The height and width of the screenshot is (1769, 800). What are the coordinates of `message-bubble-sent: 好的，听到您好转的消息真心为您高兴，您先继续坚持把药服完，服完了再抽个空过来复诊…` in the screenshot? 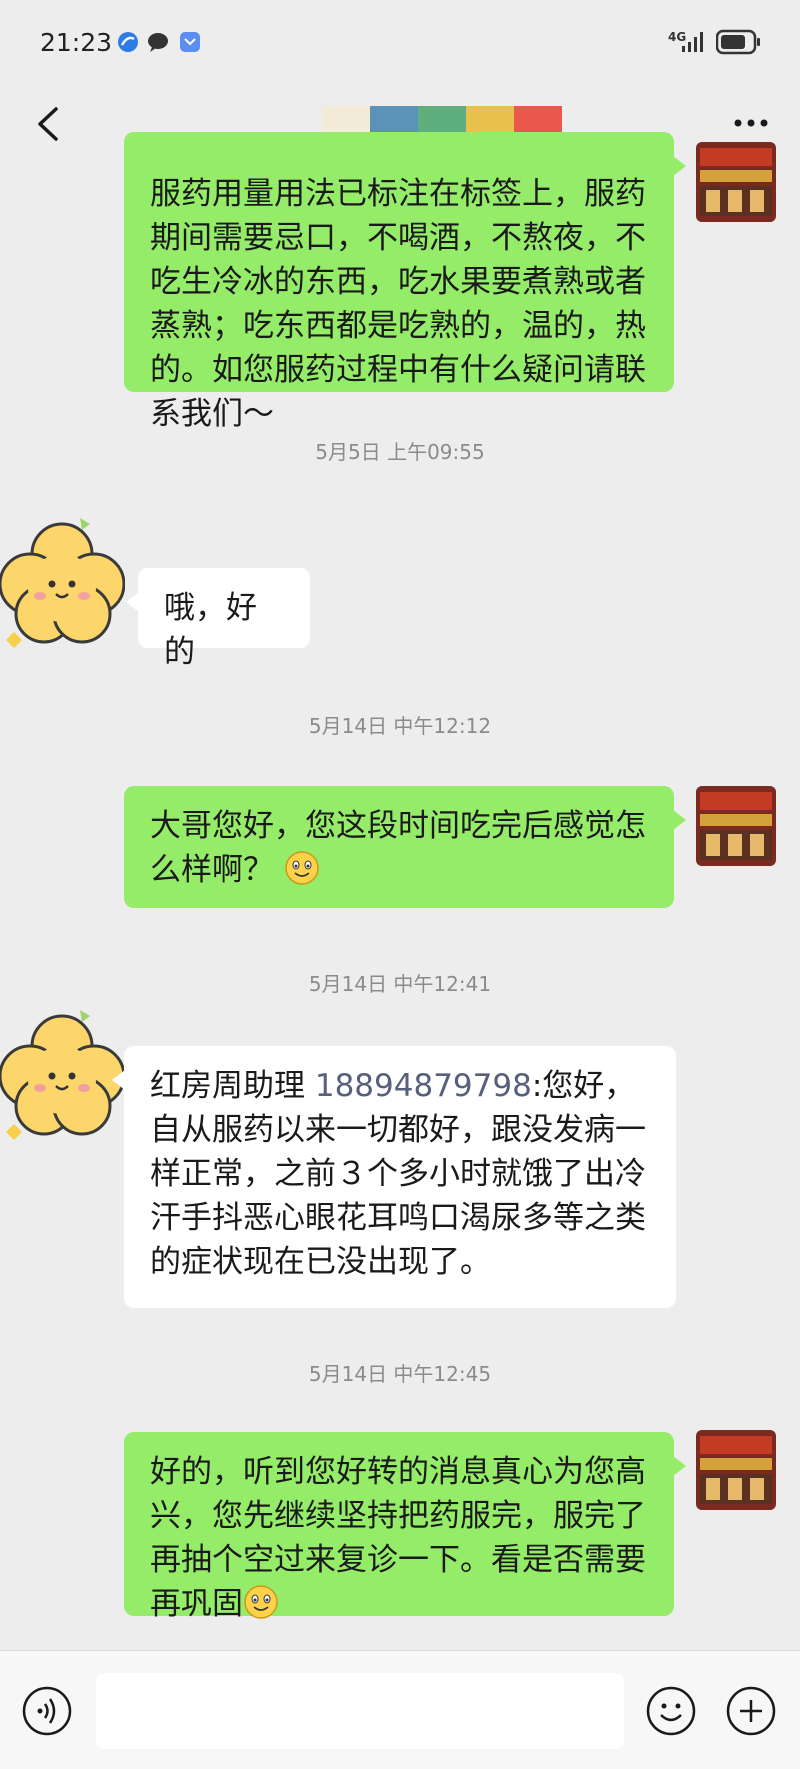 It's located at (405, 1527).